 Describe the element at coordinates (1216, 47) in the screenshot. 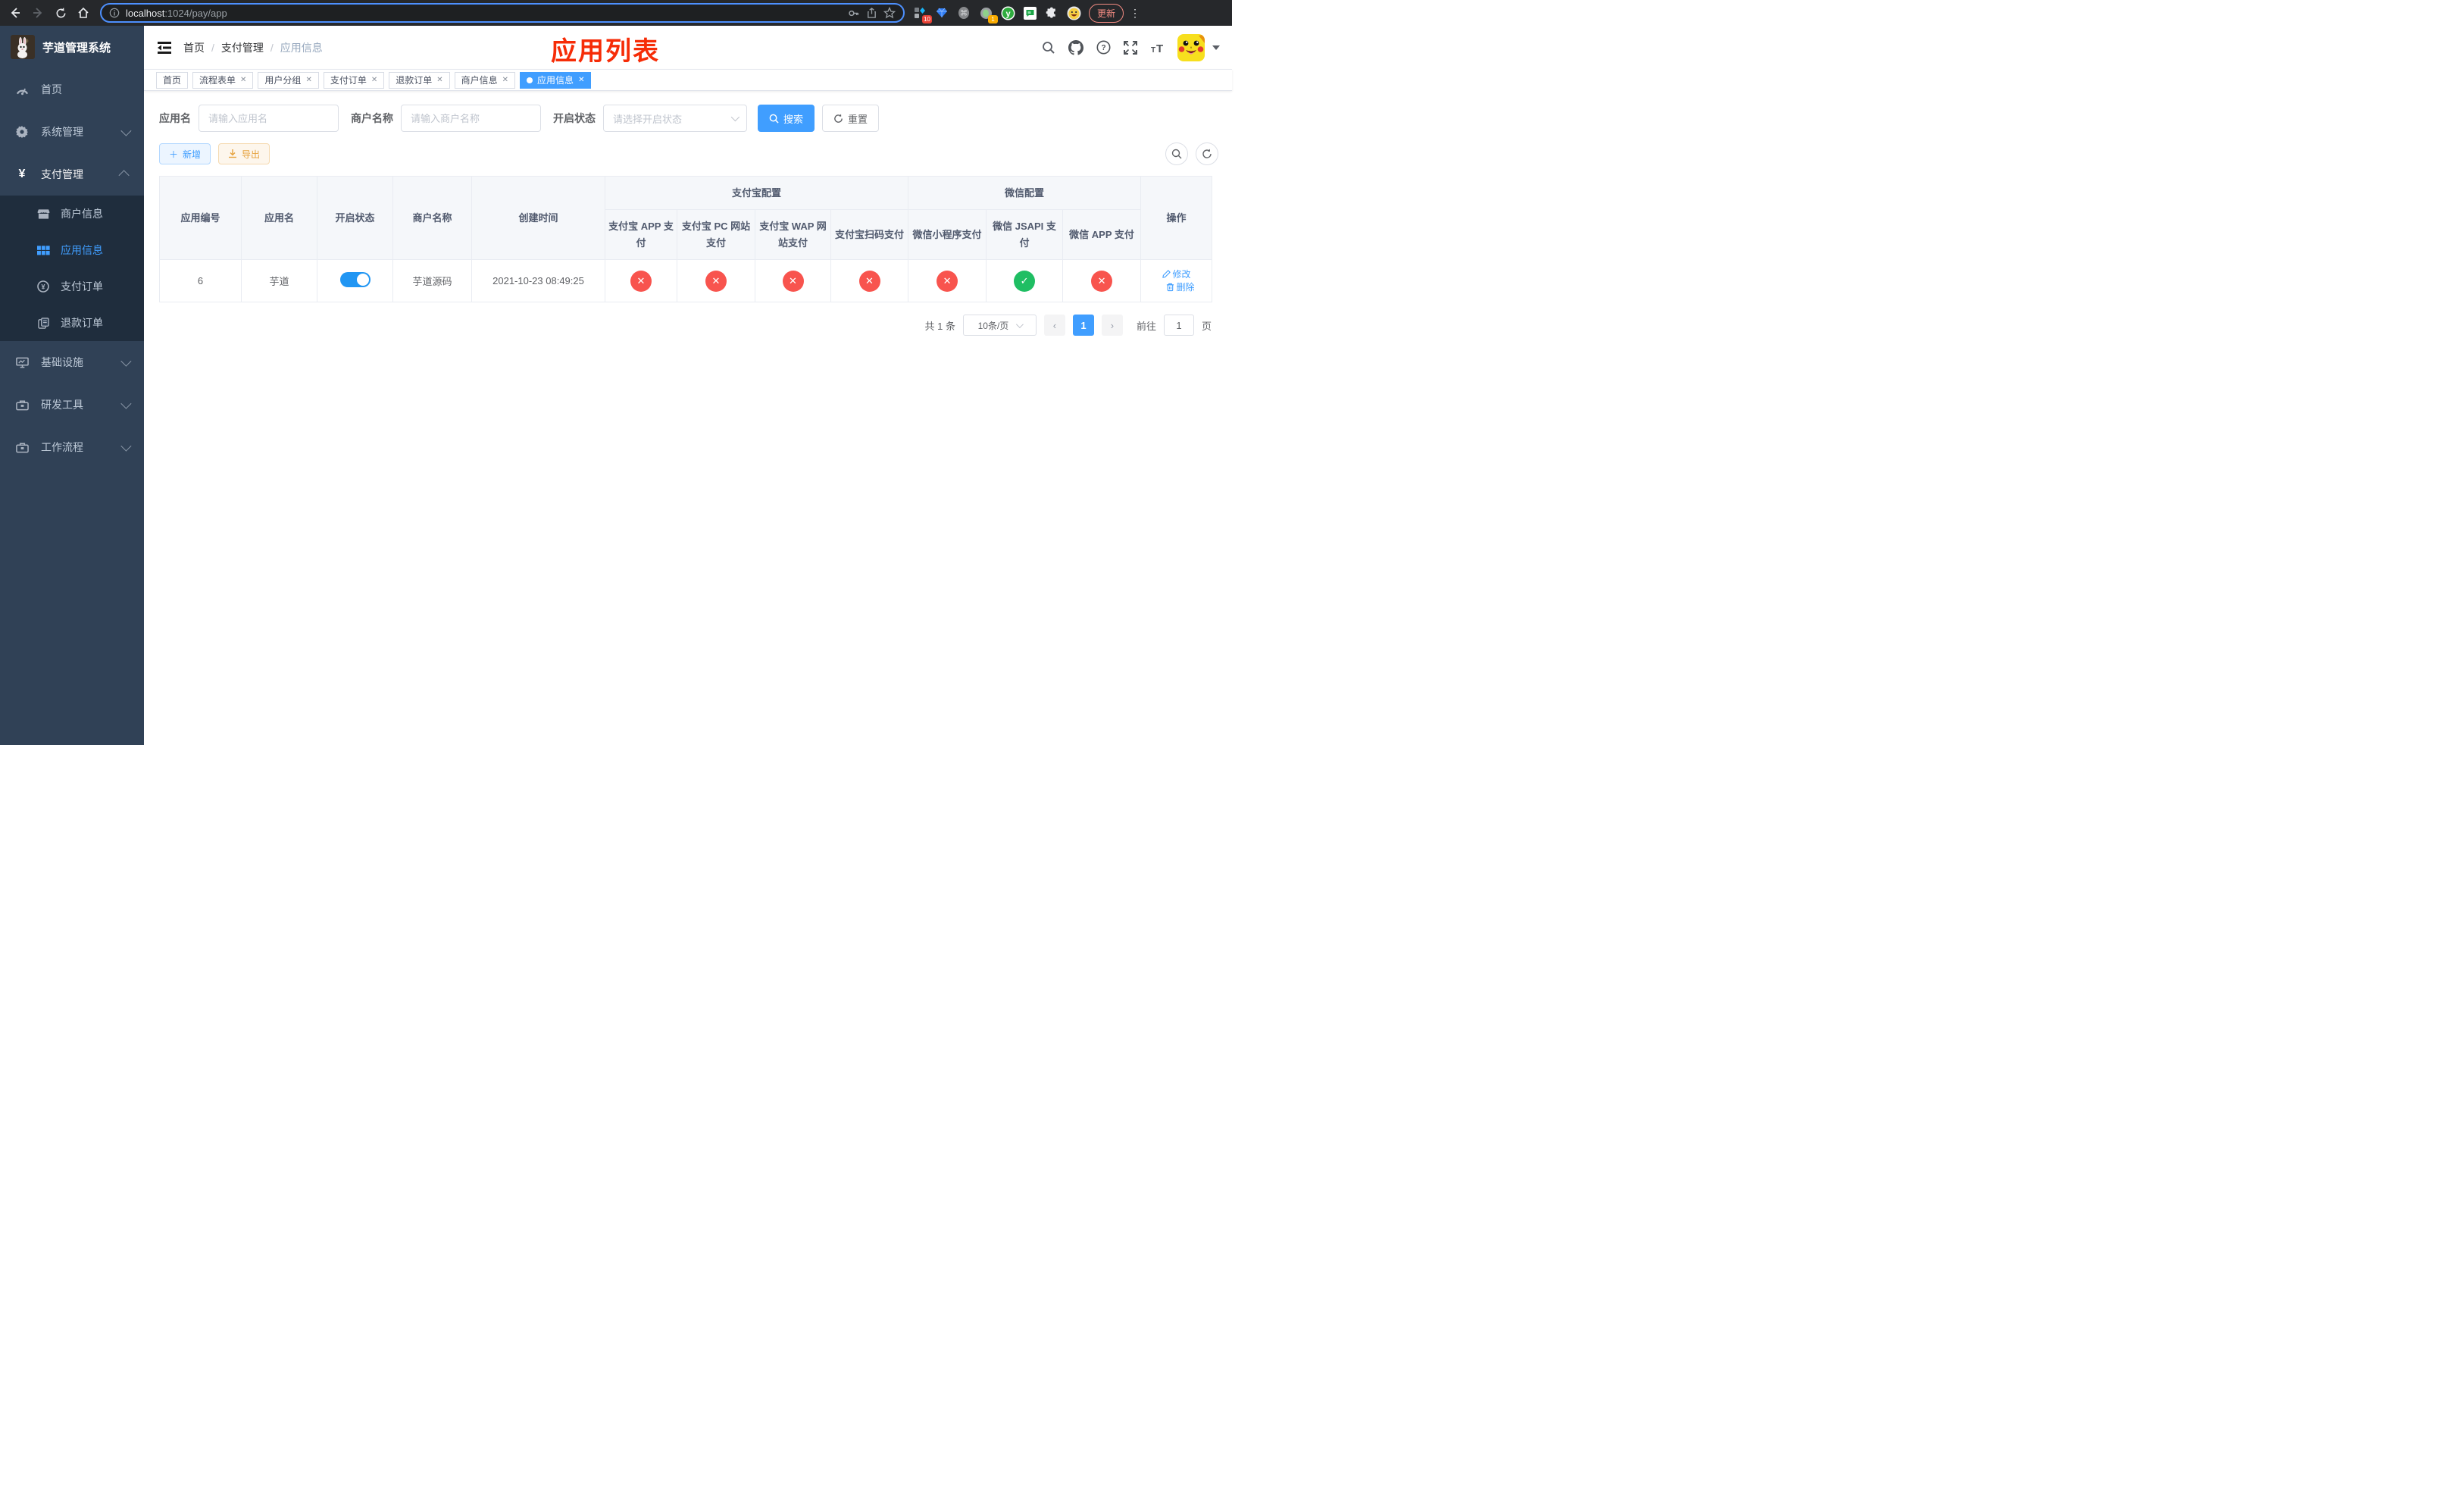

I see `avatar-dropdown-caret-icon` at that location.